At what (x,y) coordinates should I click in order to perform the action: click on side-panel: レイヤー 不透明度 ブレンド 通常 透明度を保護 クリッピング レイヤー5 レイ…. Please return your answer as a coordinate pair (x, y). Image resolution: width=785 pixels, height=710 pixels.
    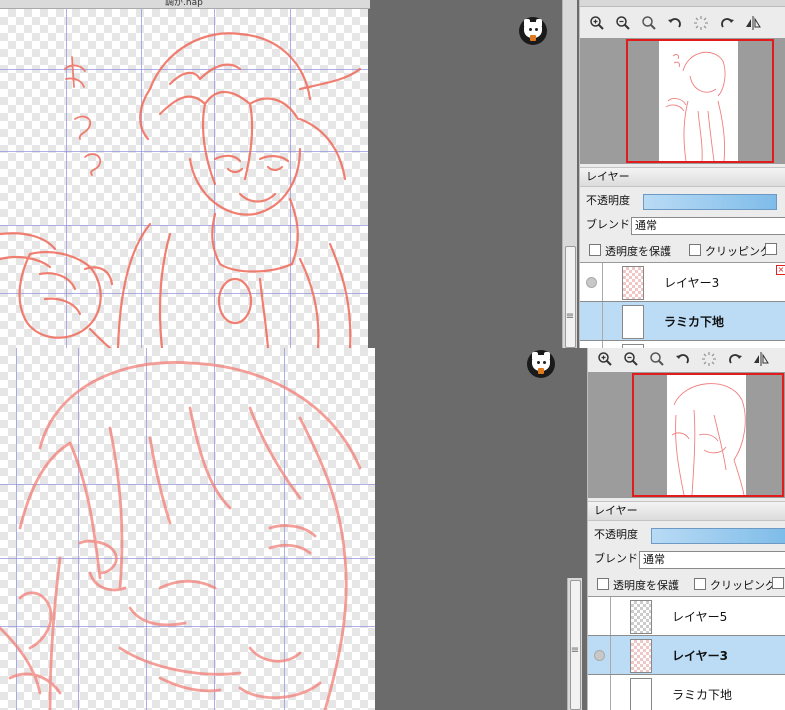
    Looking at the image, I should click on (686, 529).